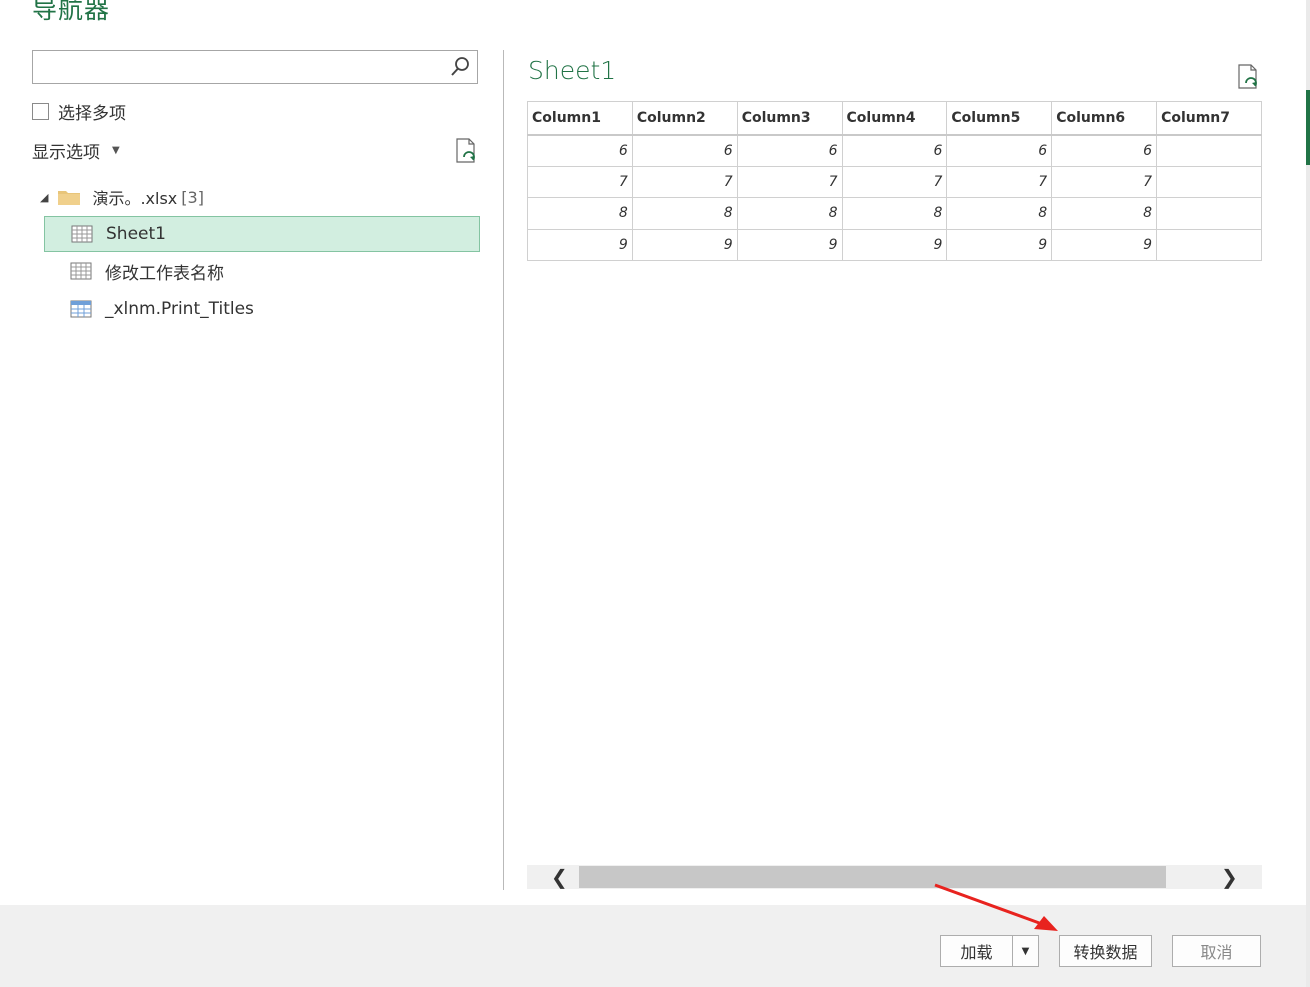 The height and width of the screenshot is (987, 1310). I want to click on load-dropdown-button: ▼, so click(1025, 951).